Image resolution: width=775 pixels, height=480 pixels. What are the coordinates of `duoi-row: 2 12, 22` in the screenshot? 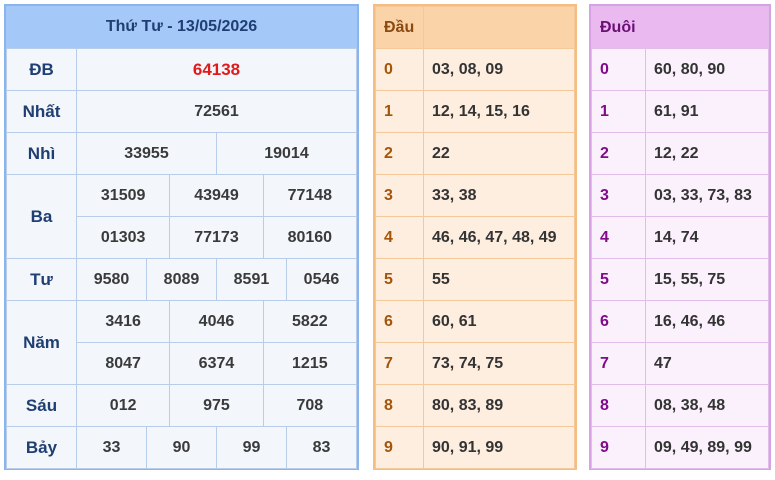 It's located at (680, 153).